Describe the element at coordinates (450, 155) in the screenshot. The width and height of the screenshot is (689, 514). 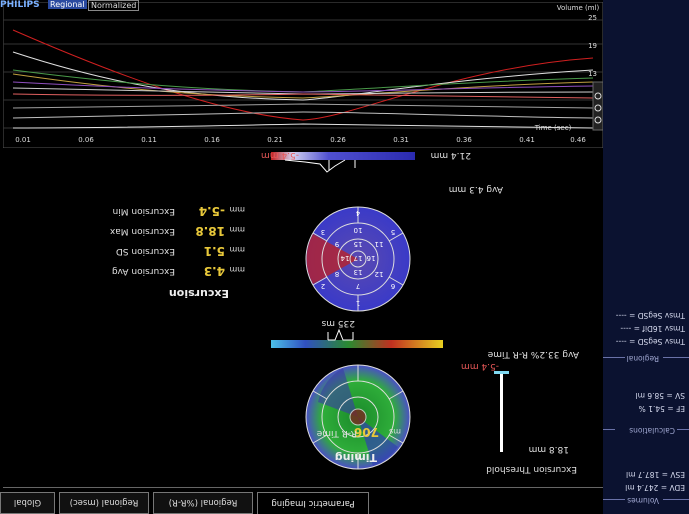
I see `excursion-scale-max: 21.4 mm` at that location.